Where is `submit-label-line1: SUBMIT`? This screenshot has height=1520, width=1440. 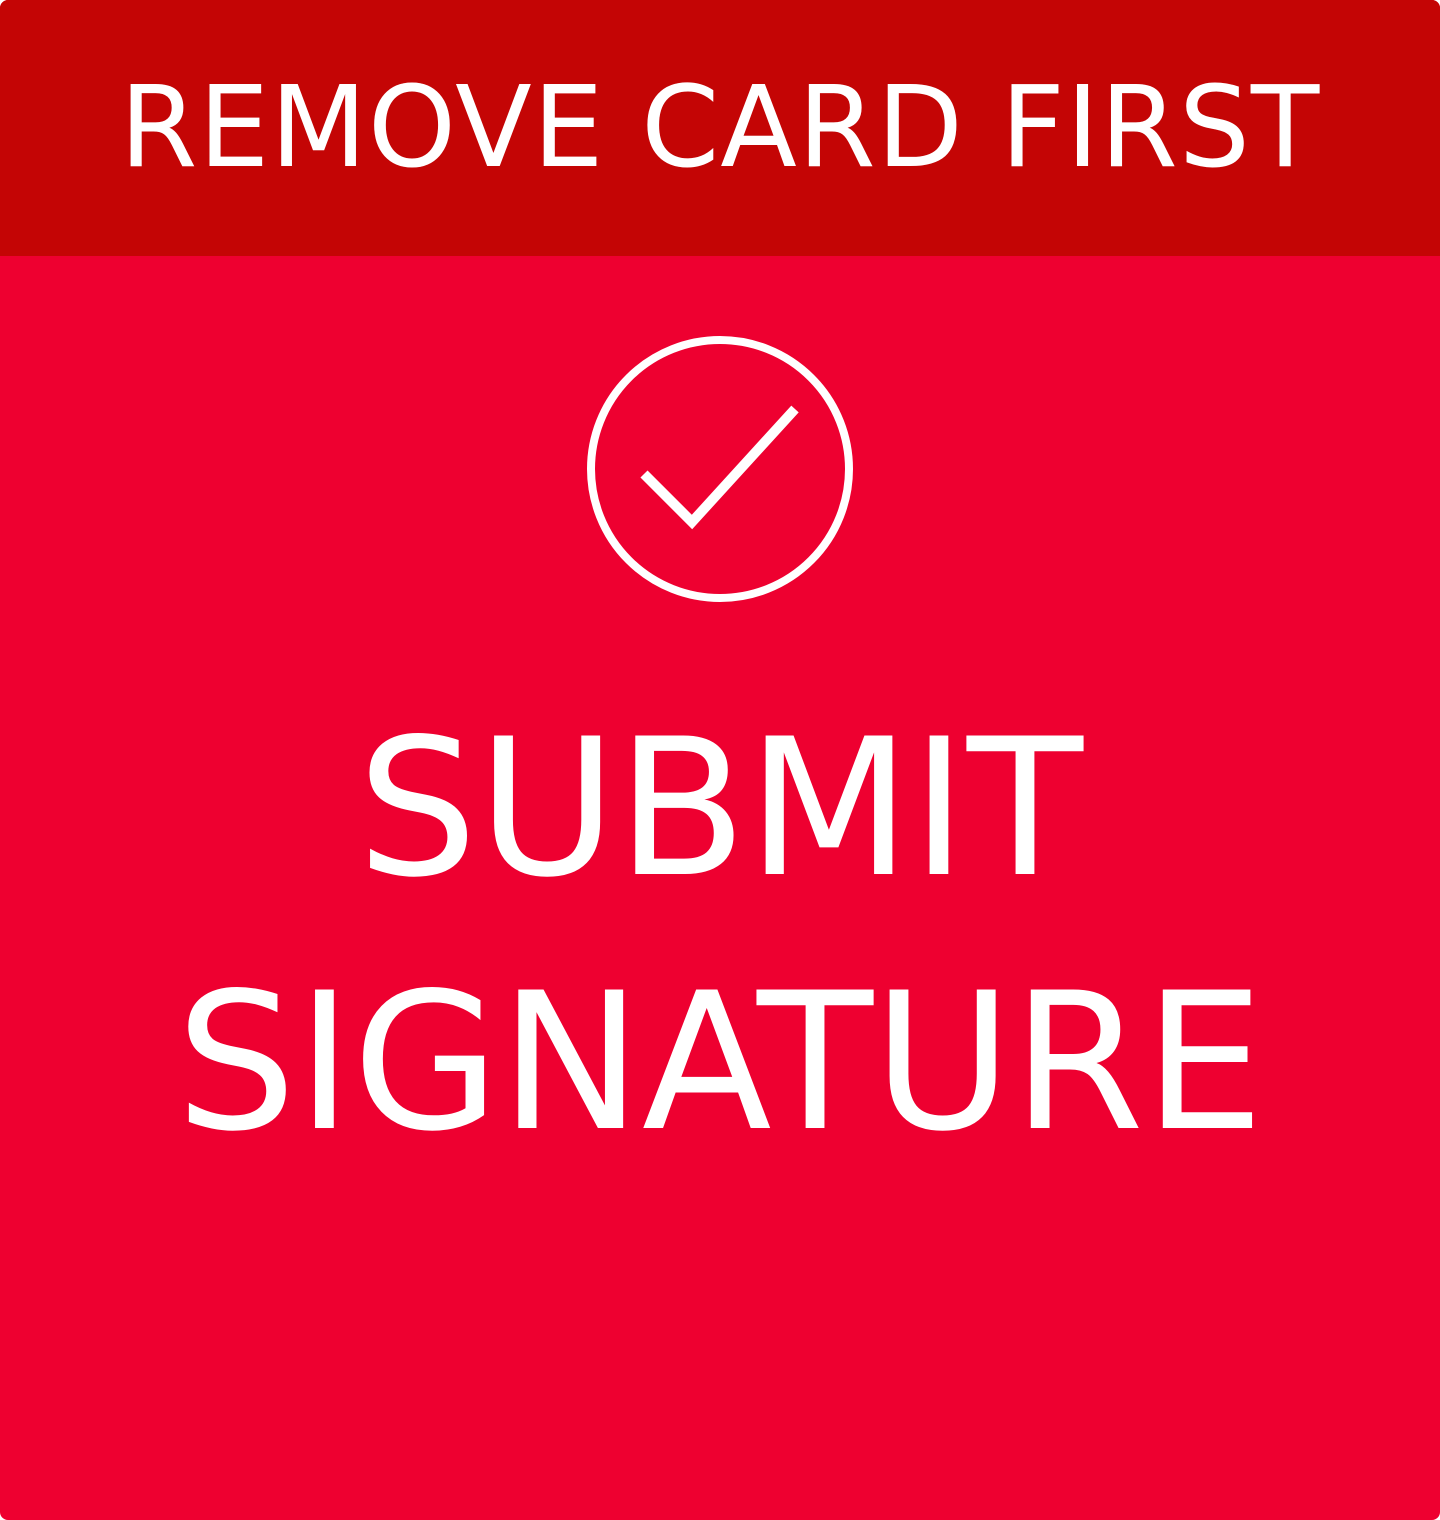 submit-label-line1: SUBMIT is located at coordinates (720, 808).